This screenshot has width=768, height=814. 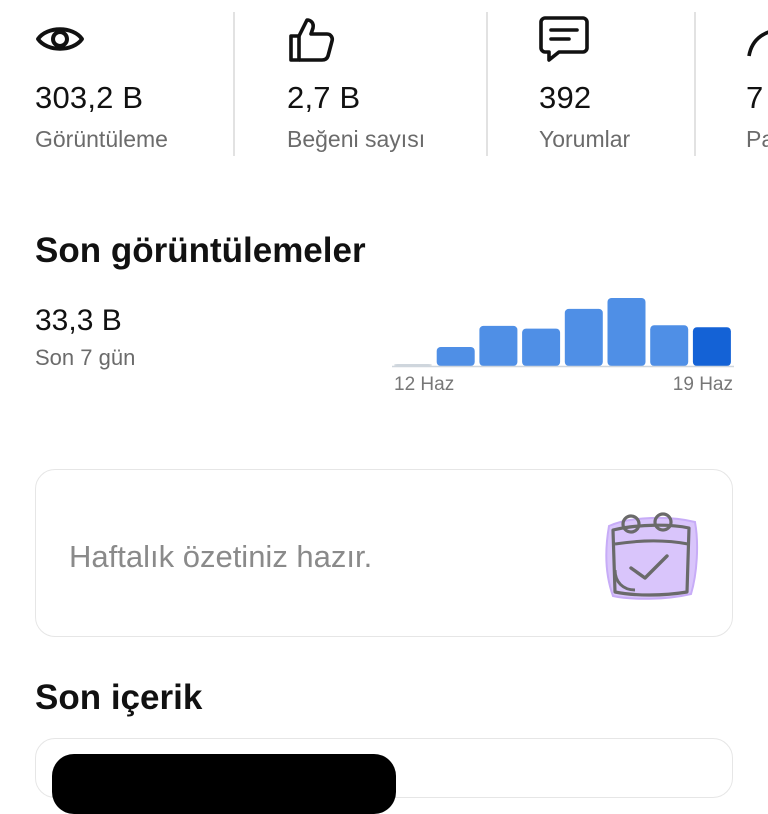 I want to click on recent-views-title: Son görüntülemeler, so click(x=200, y=250).